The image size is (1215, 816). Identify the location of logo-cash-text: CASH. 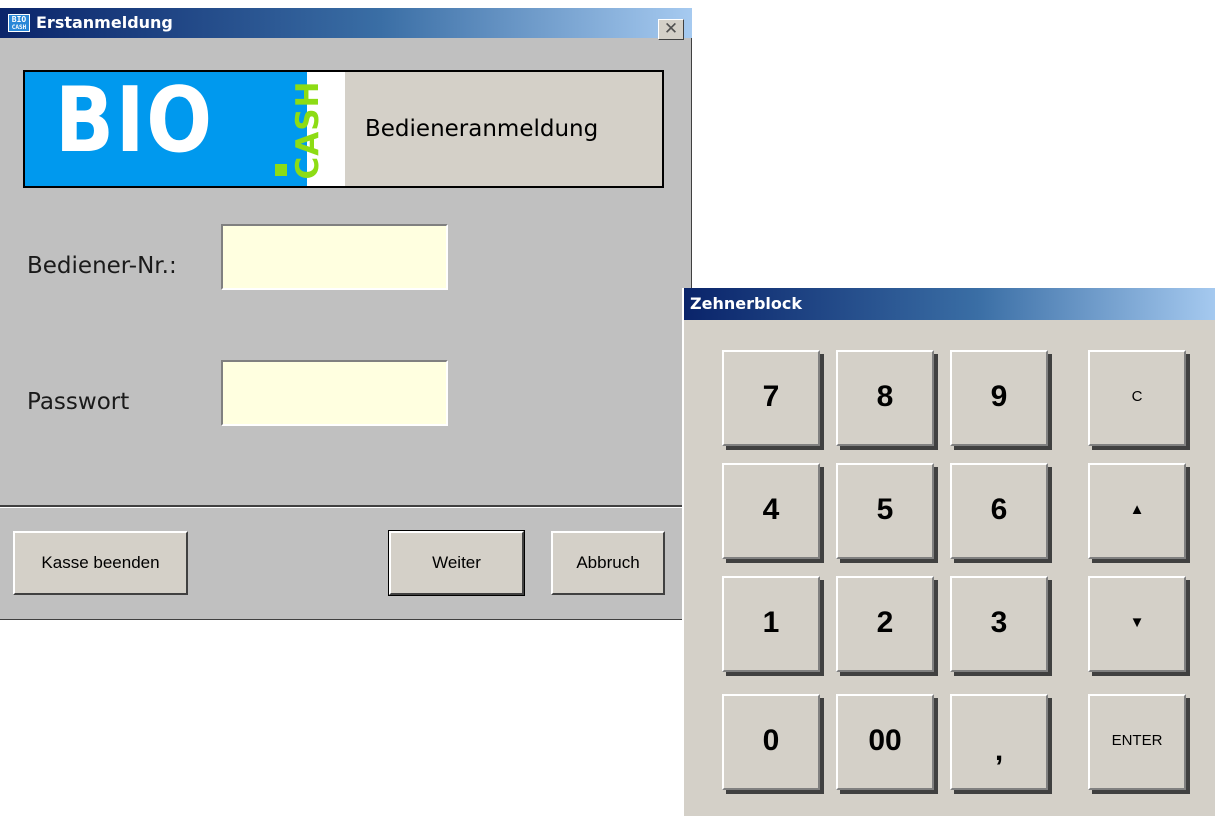
(308, 130).